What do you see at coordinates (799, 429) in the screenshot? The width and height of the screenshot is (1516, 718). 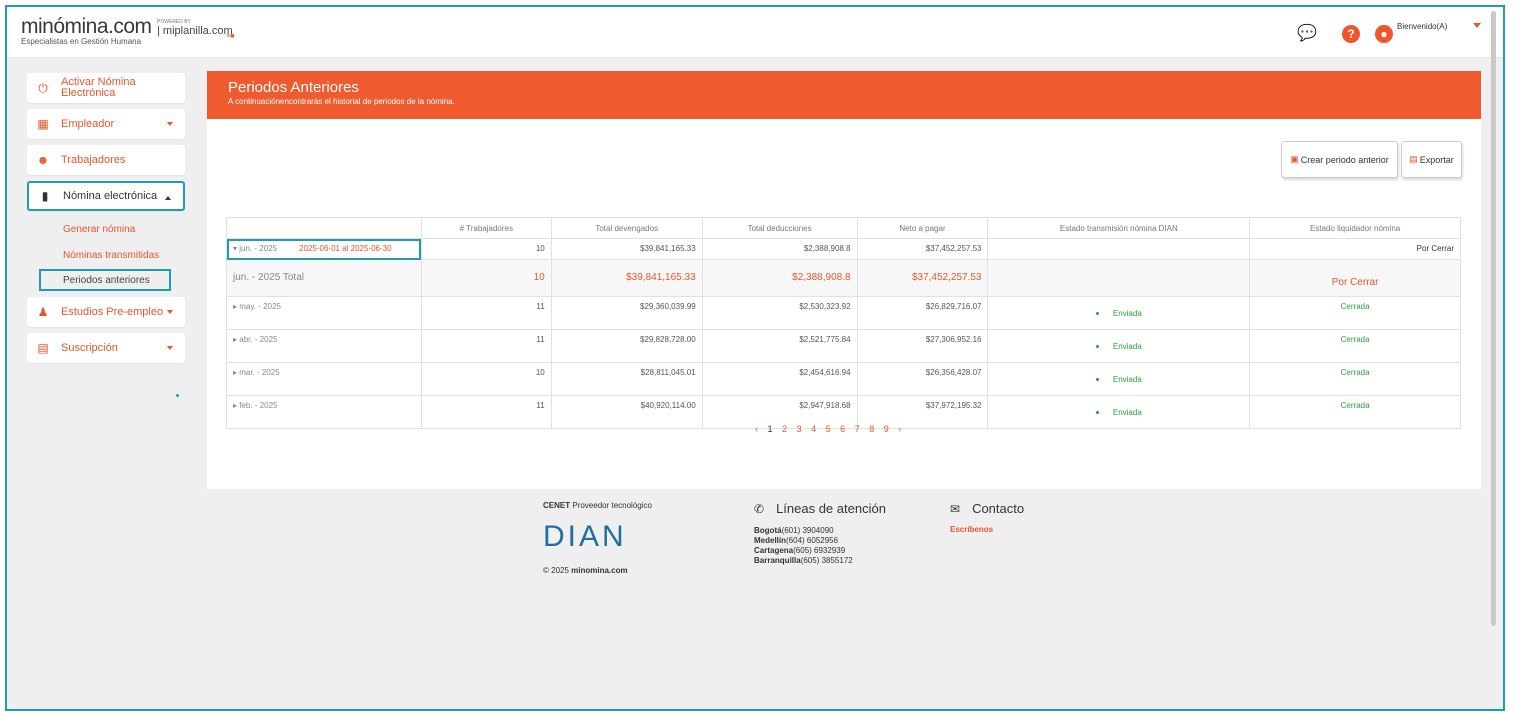 I see `page-link: 3` at bounding box center [799, 429].